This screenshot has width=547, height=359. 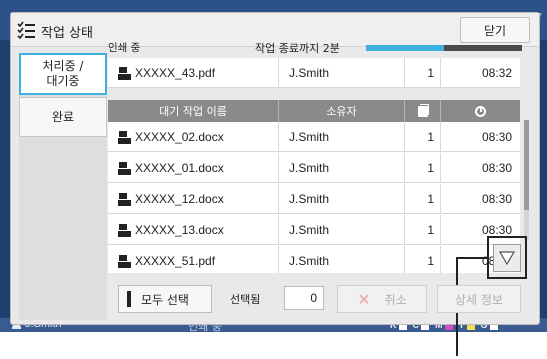 I want to click on cancel-job-button: ✕ 취소, so click(x=382, y=299).